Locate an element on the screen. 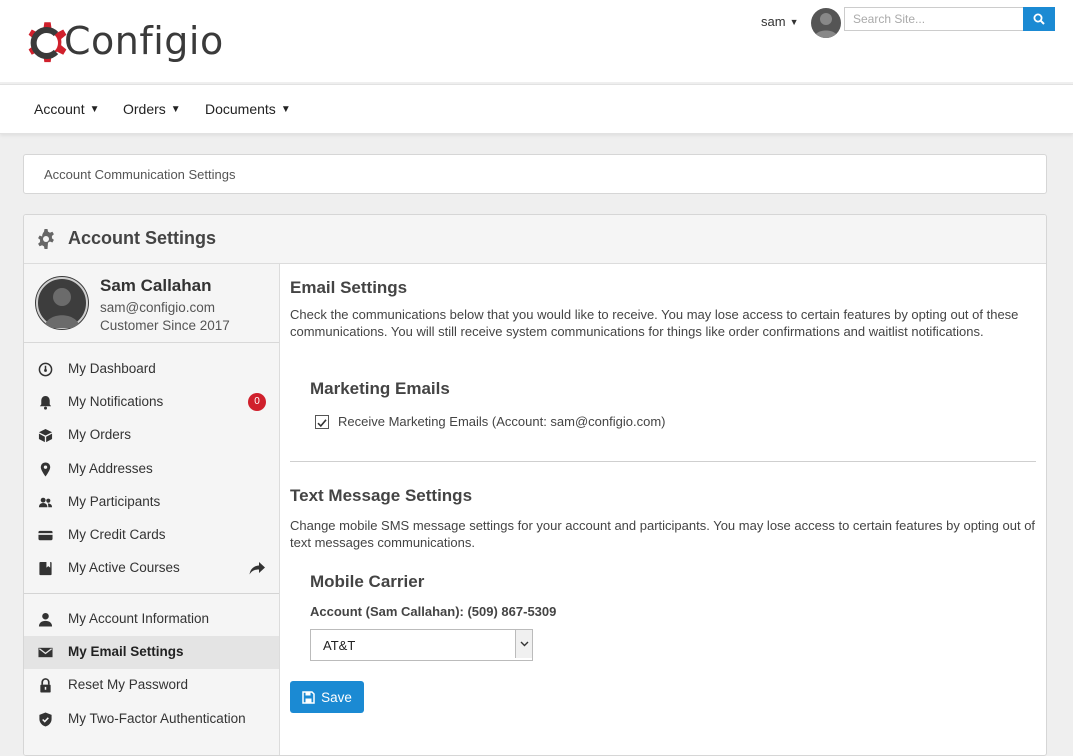 The height and width of the screenshot is (756, 1073). save-button-label: Save is located at coordinates (336, 697).